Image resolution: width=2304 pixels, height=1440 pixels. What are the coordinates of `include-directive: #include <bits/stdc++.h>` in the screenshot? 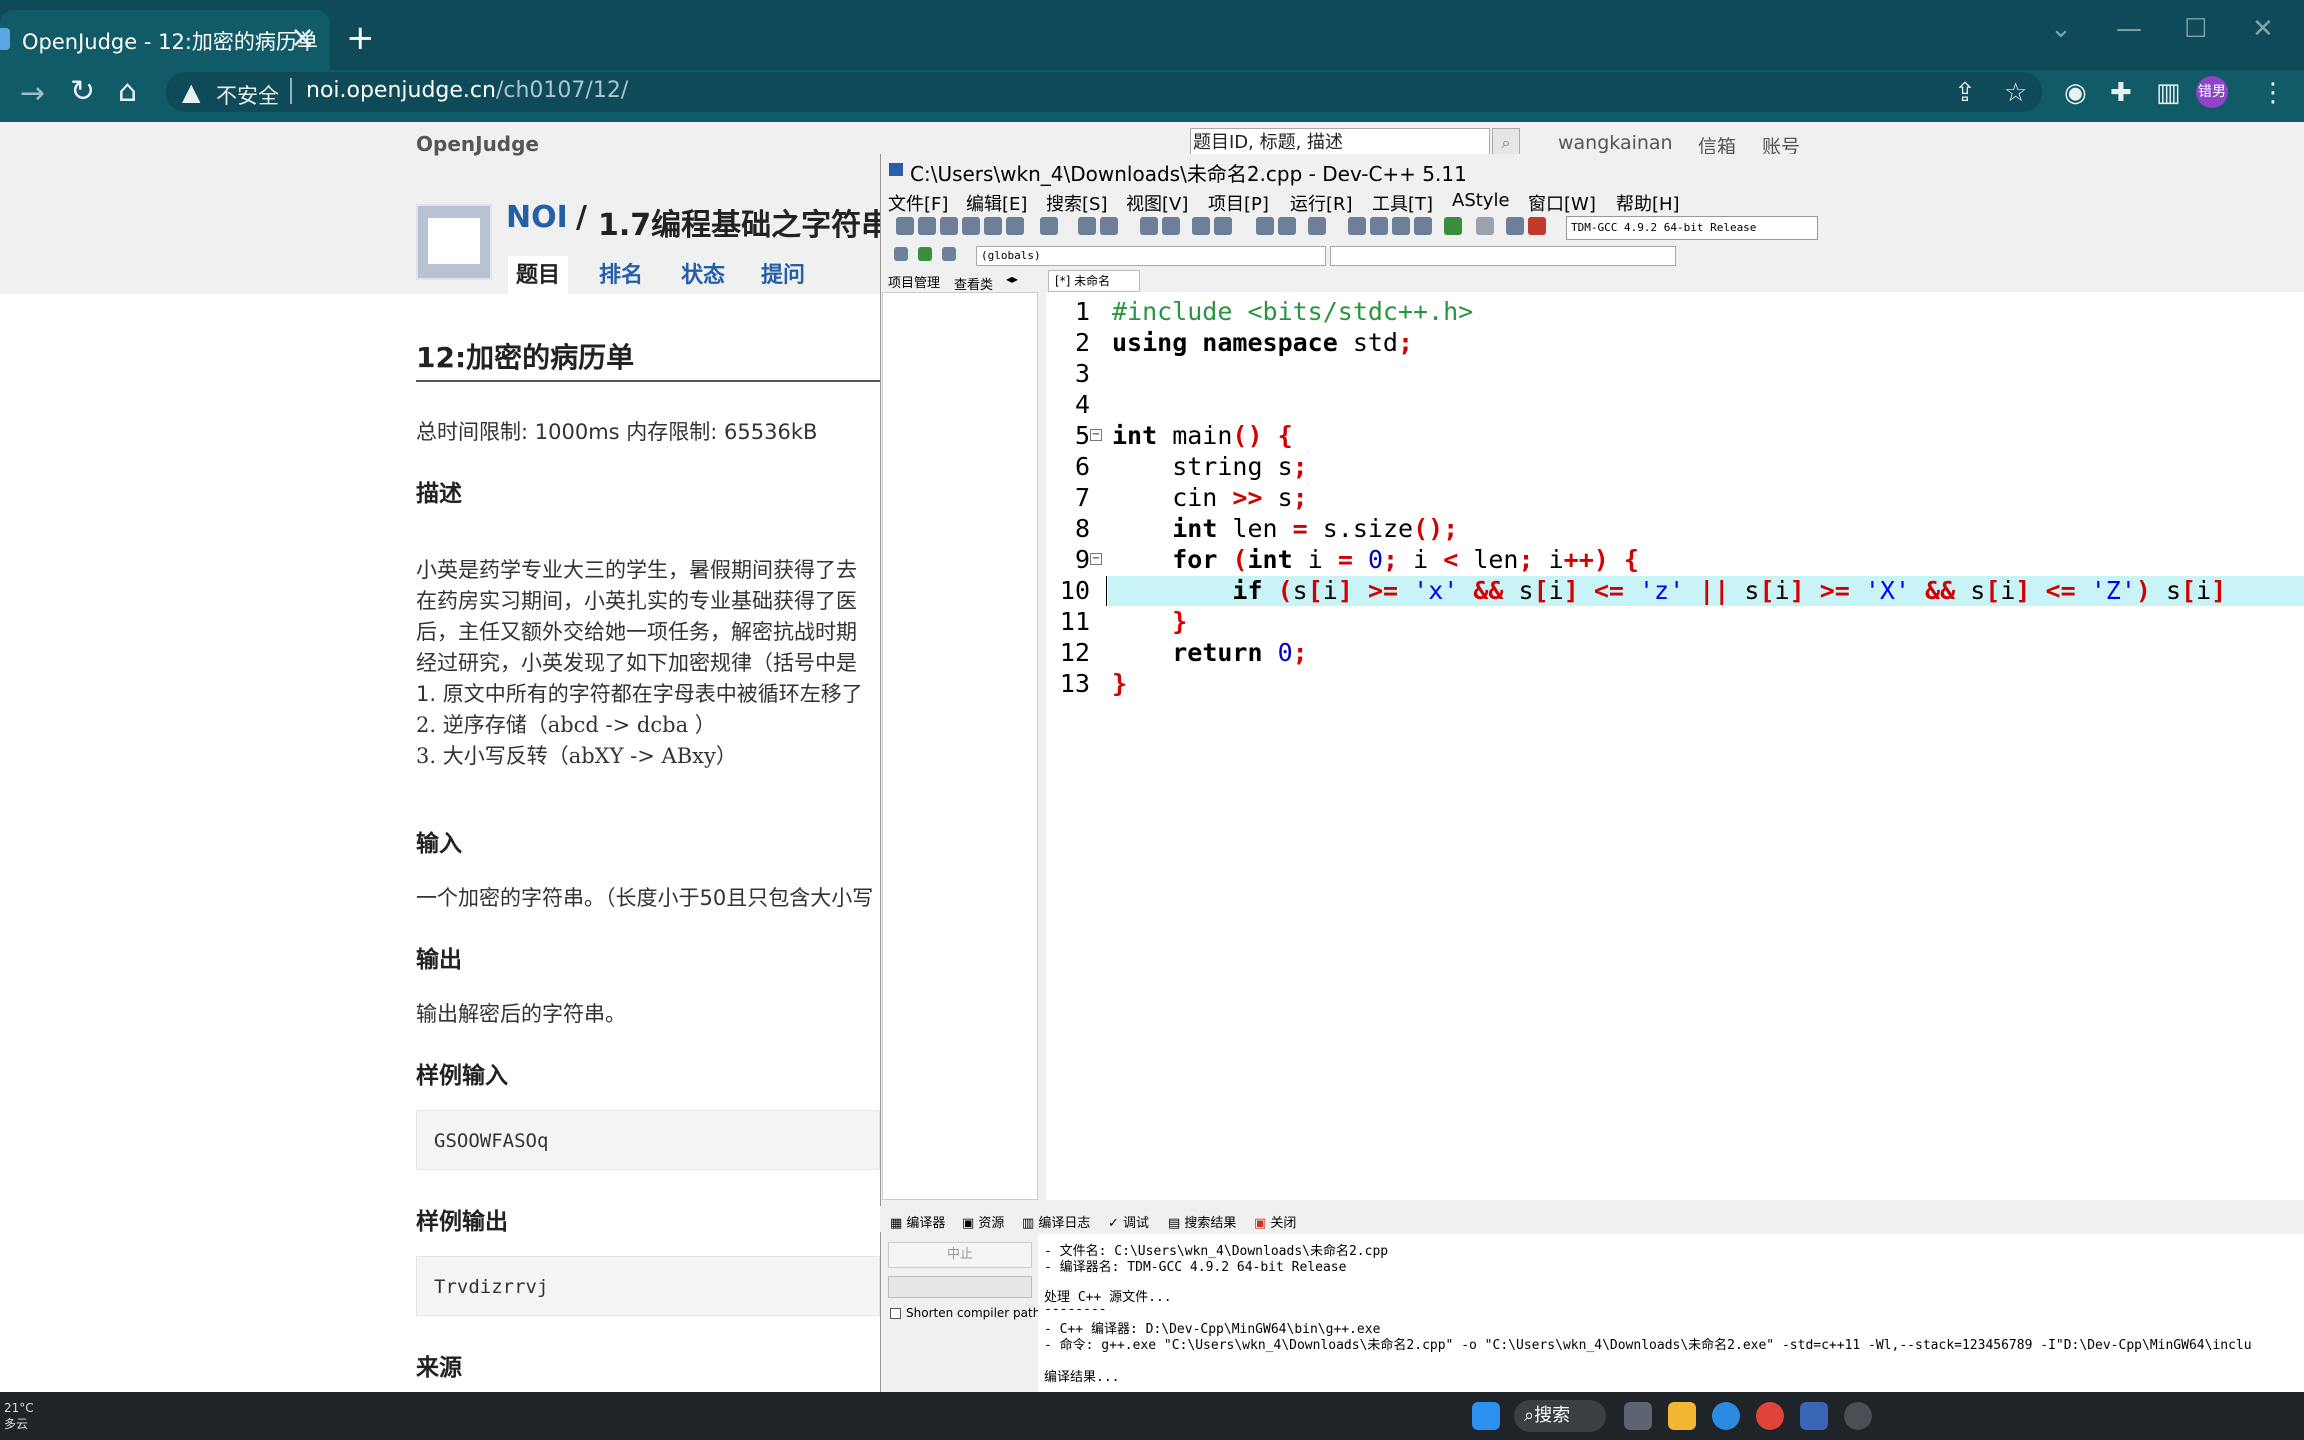 It's located at (1293, 311).